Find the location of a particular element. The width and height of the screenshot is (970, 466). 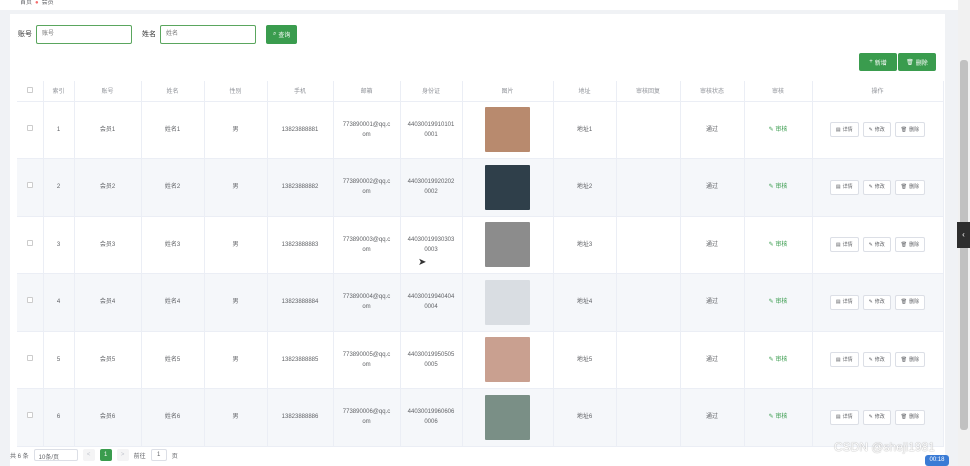

breadcrumb-home: 首页 is located at coordinates (26, 3).